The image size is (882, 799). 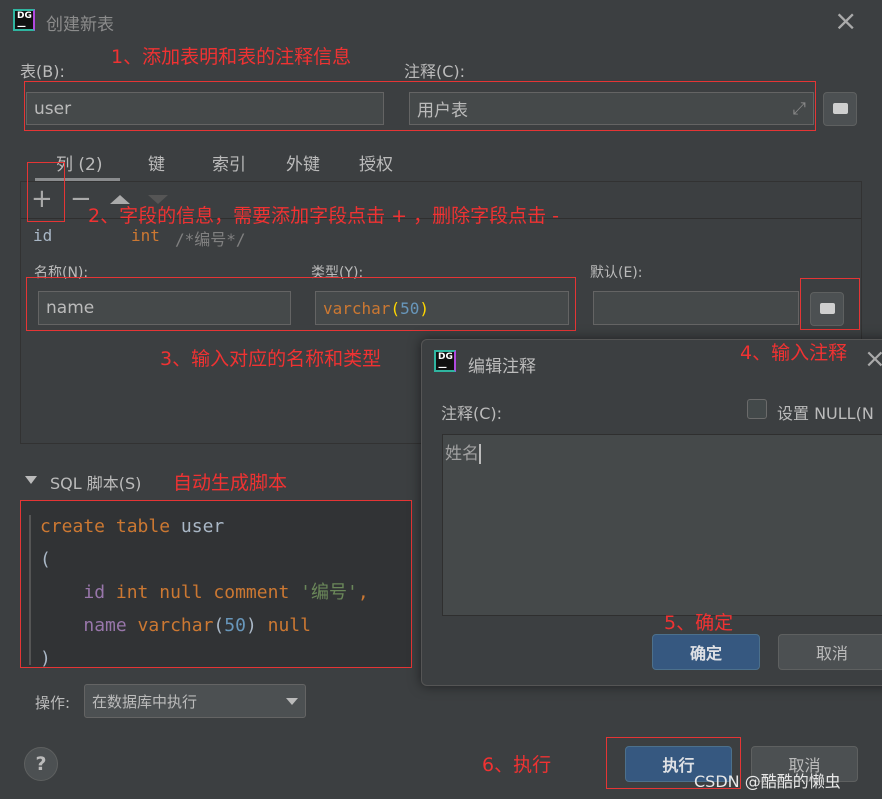 What do you see at coordinates (105, 625) in the screenshot?
I see `sql-token: name` at bounding box center [105, 625].